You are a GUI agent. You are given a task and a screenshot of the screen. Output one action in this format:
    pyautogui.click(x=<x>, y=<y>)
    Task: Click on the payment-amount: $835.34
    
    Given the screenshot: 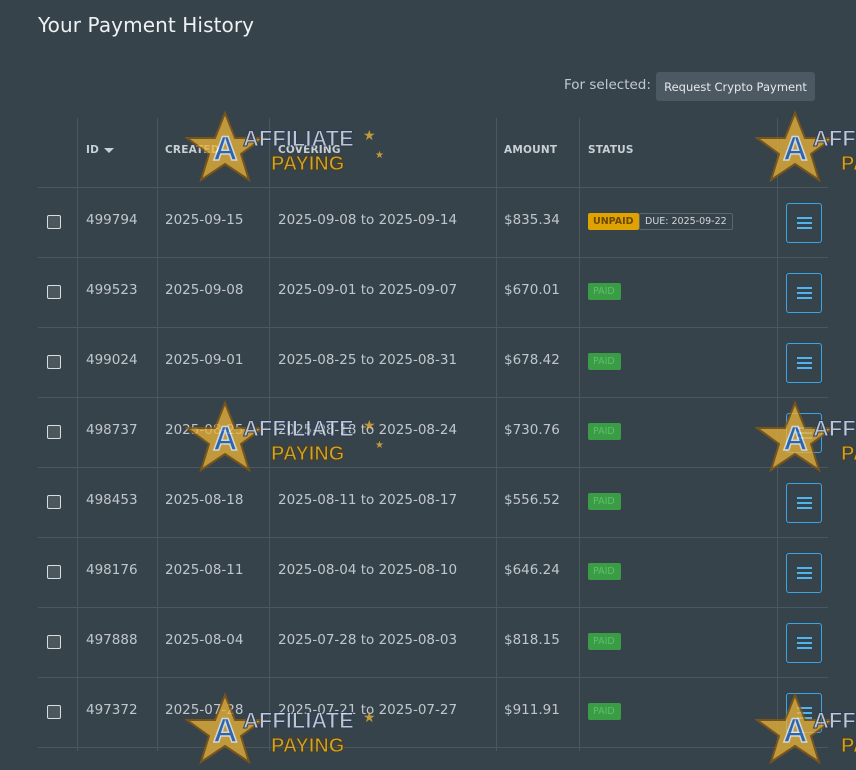 What is the action you would take?
    pyautogui.click(x=532, y=220)
    